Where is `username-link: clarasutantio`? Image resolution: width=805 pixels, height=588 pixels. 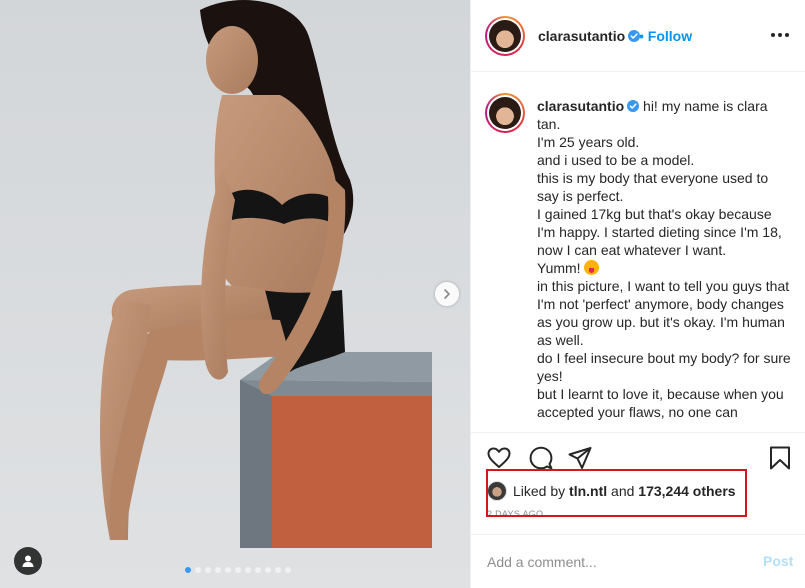
username-link: clarasutantio is located at coordinates (589, 36).